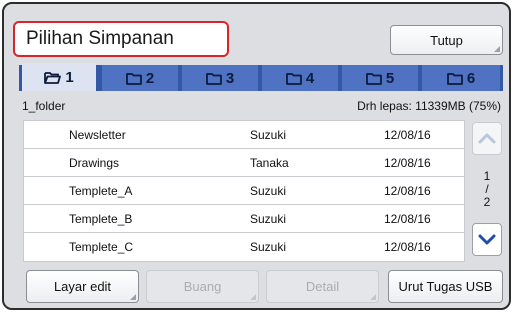  I want to click on scroll-down-button, so click(487, 239).